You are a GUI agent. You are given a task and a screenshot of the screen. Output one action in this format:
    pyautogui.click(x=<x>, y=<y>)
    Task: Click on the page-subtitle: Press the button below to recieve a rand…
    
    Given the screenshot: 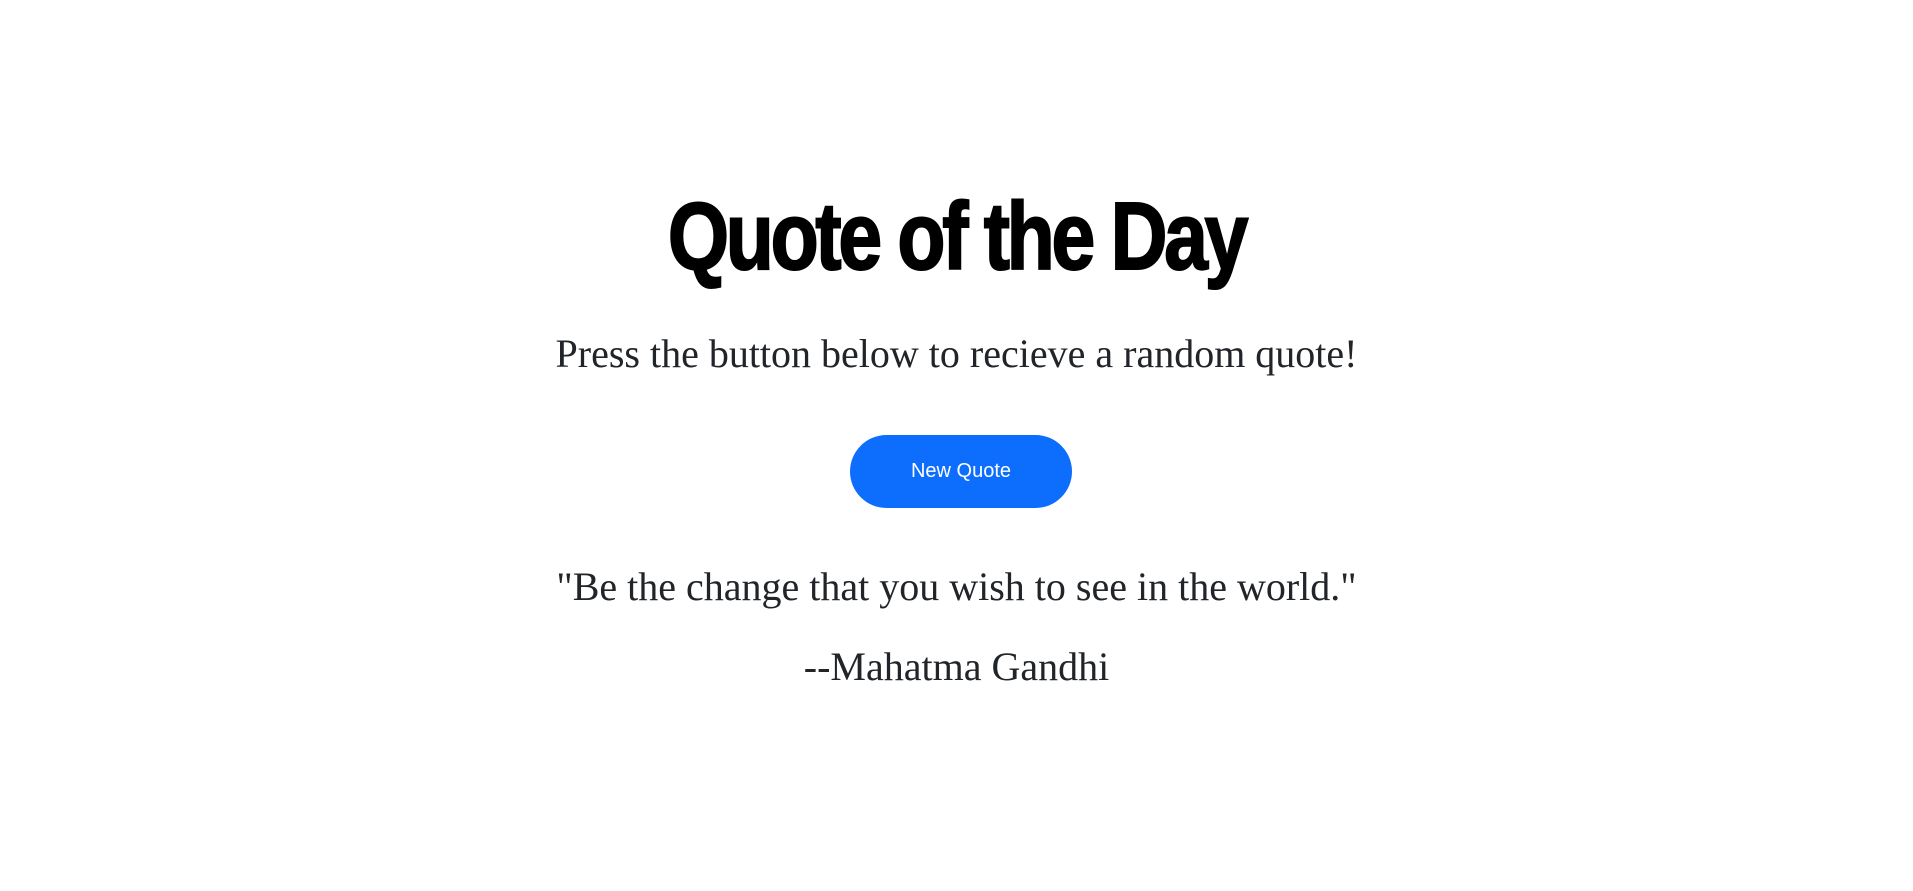 What is the action you would take?
    pyautogui.click(x=956, y=353)
    